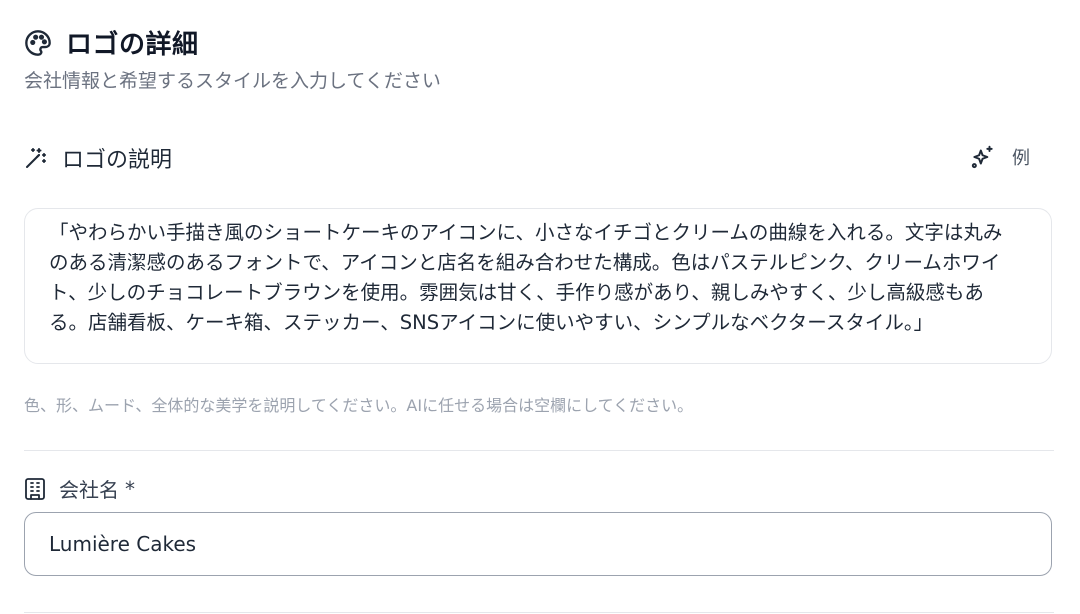 Image resolution: width=1080 pixels, height=614 pixels. I want to click on magic-wand-icon, so click(36, 158).